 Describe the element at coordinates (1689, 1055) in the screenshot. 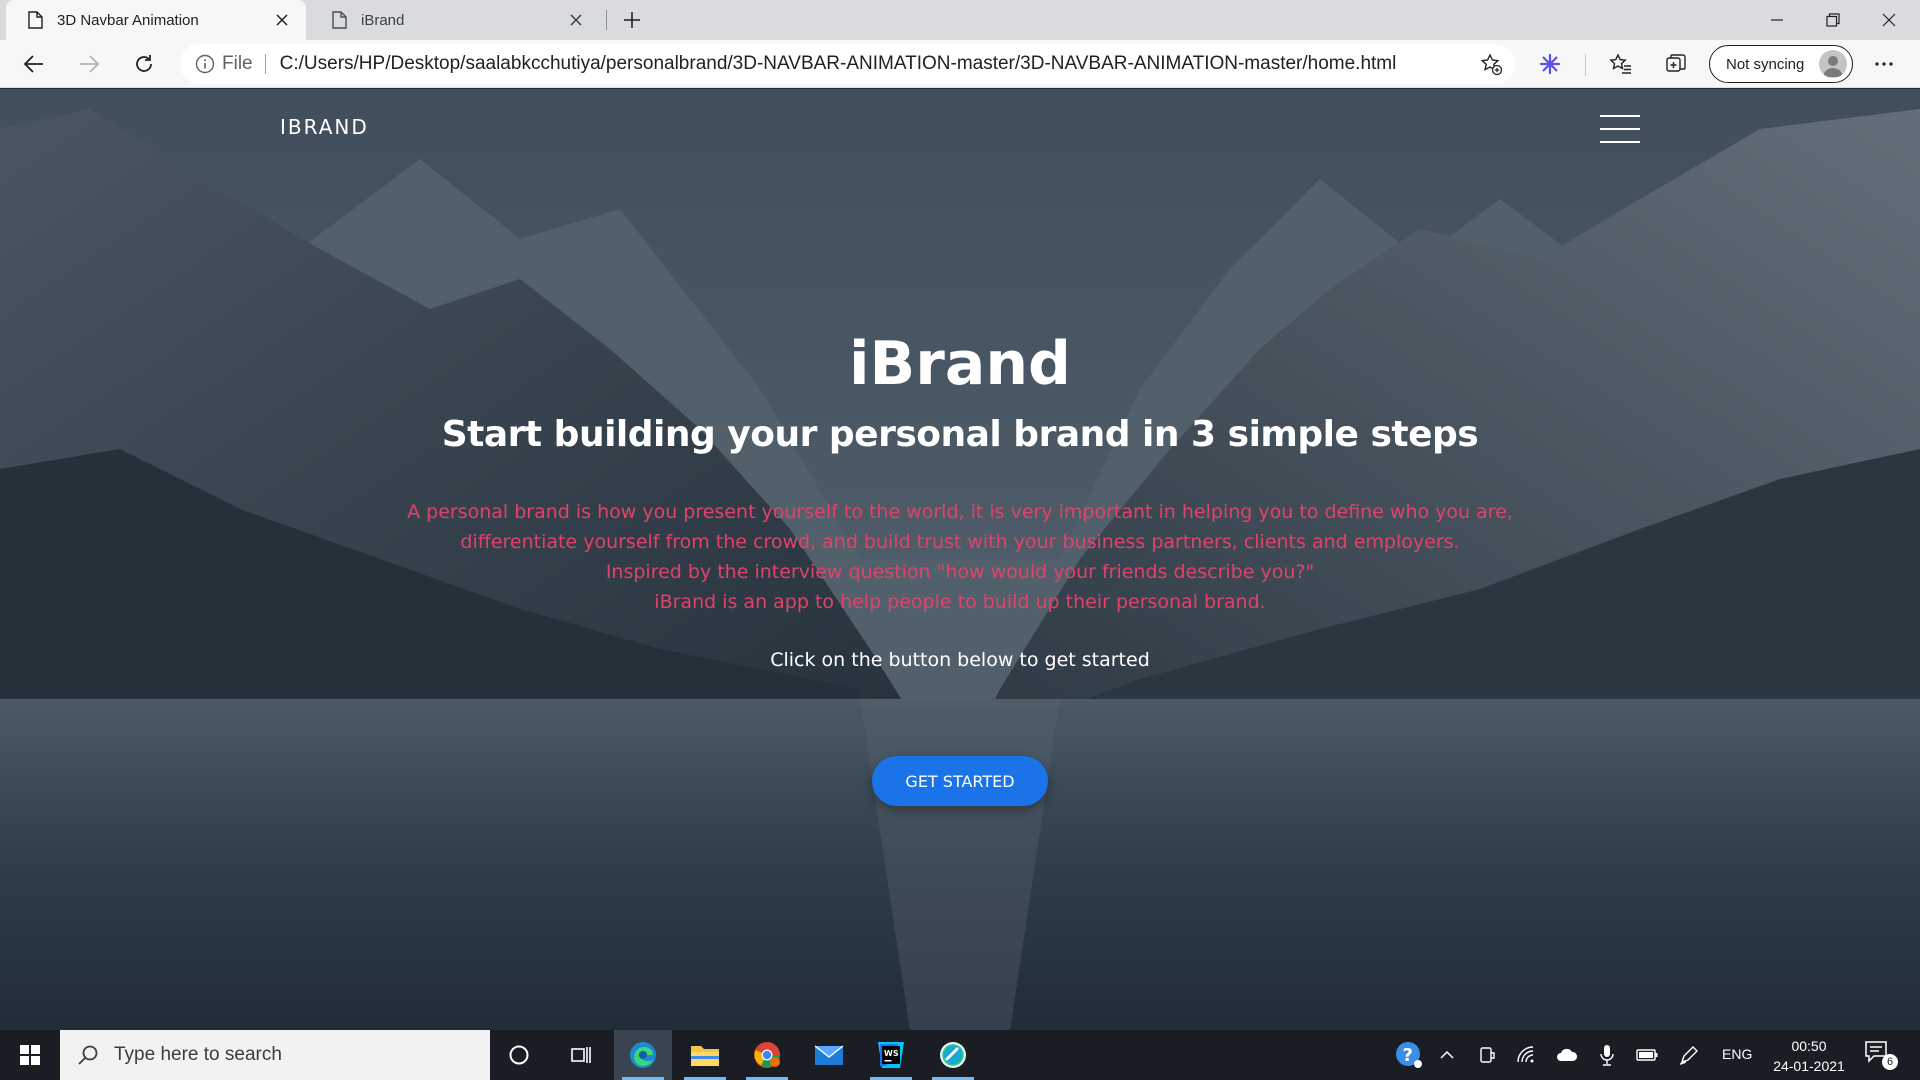

I see `pen-icon` at that location.